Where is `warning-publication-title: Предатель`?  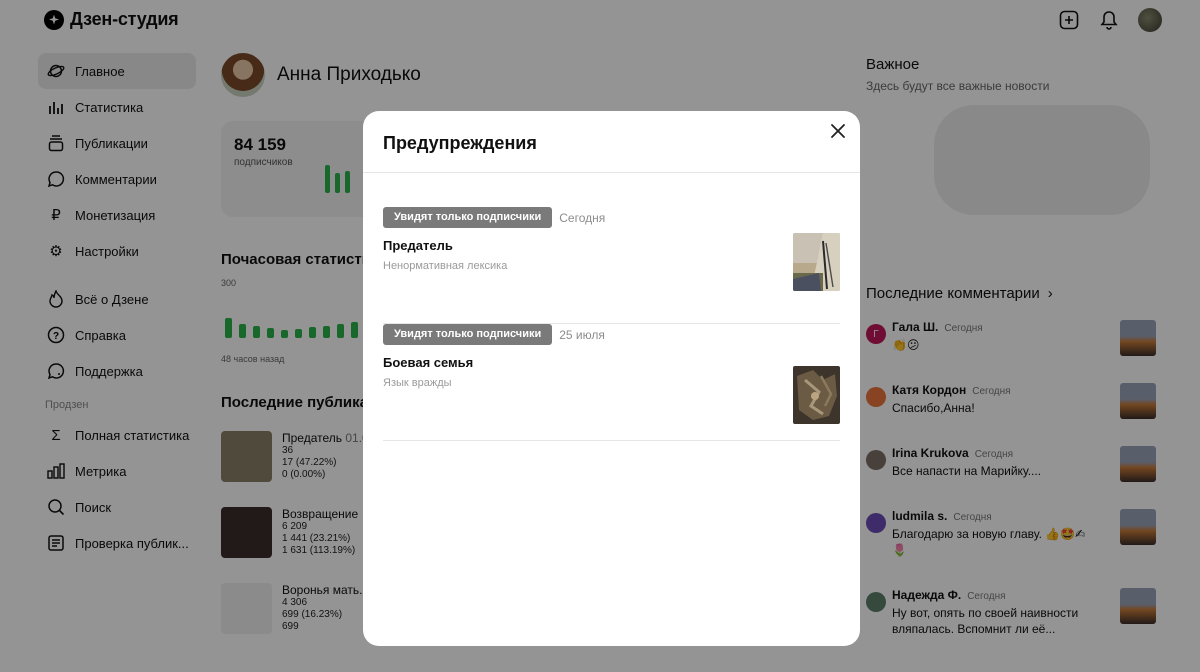 warning-publication-title: Предатель is located at coordinates (611, 245).